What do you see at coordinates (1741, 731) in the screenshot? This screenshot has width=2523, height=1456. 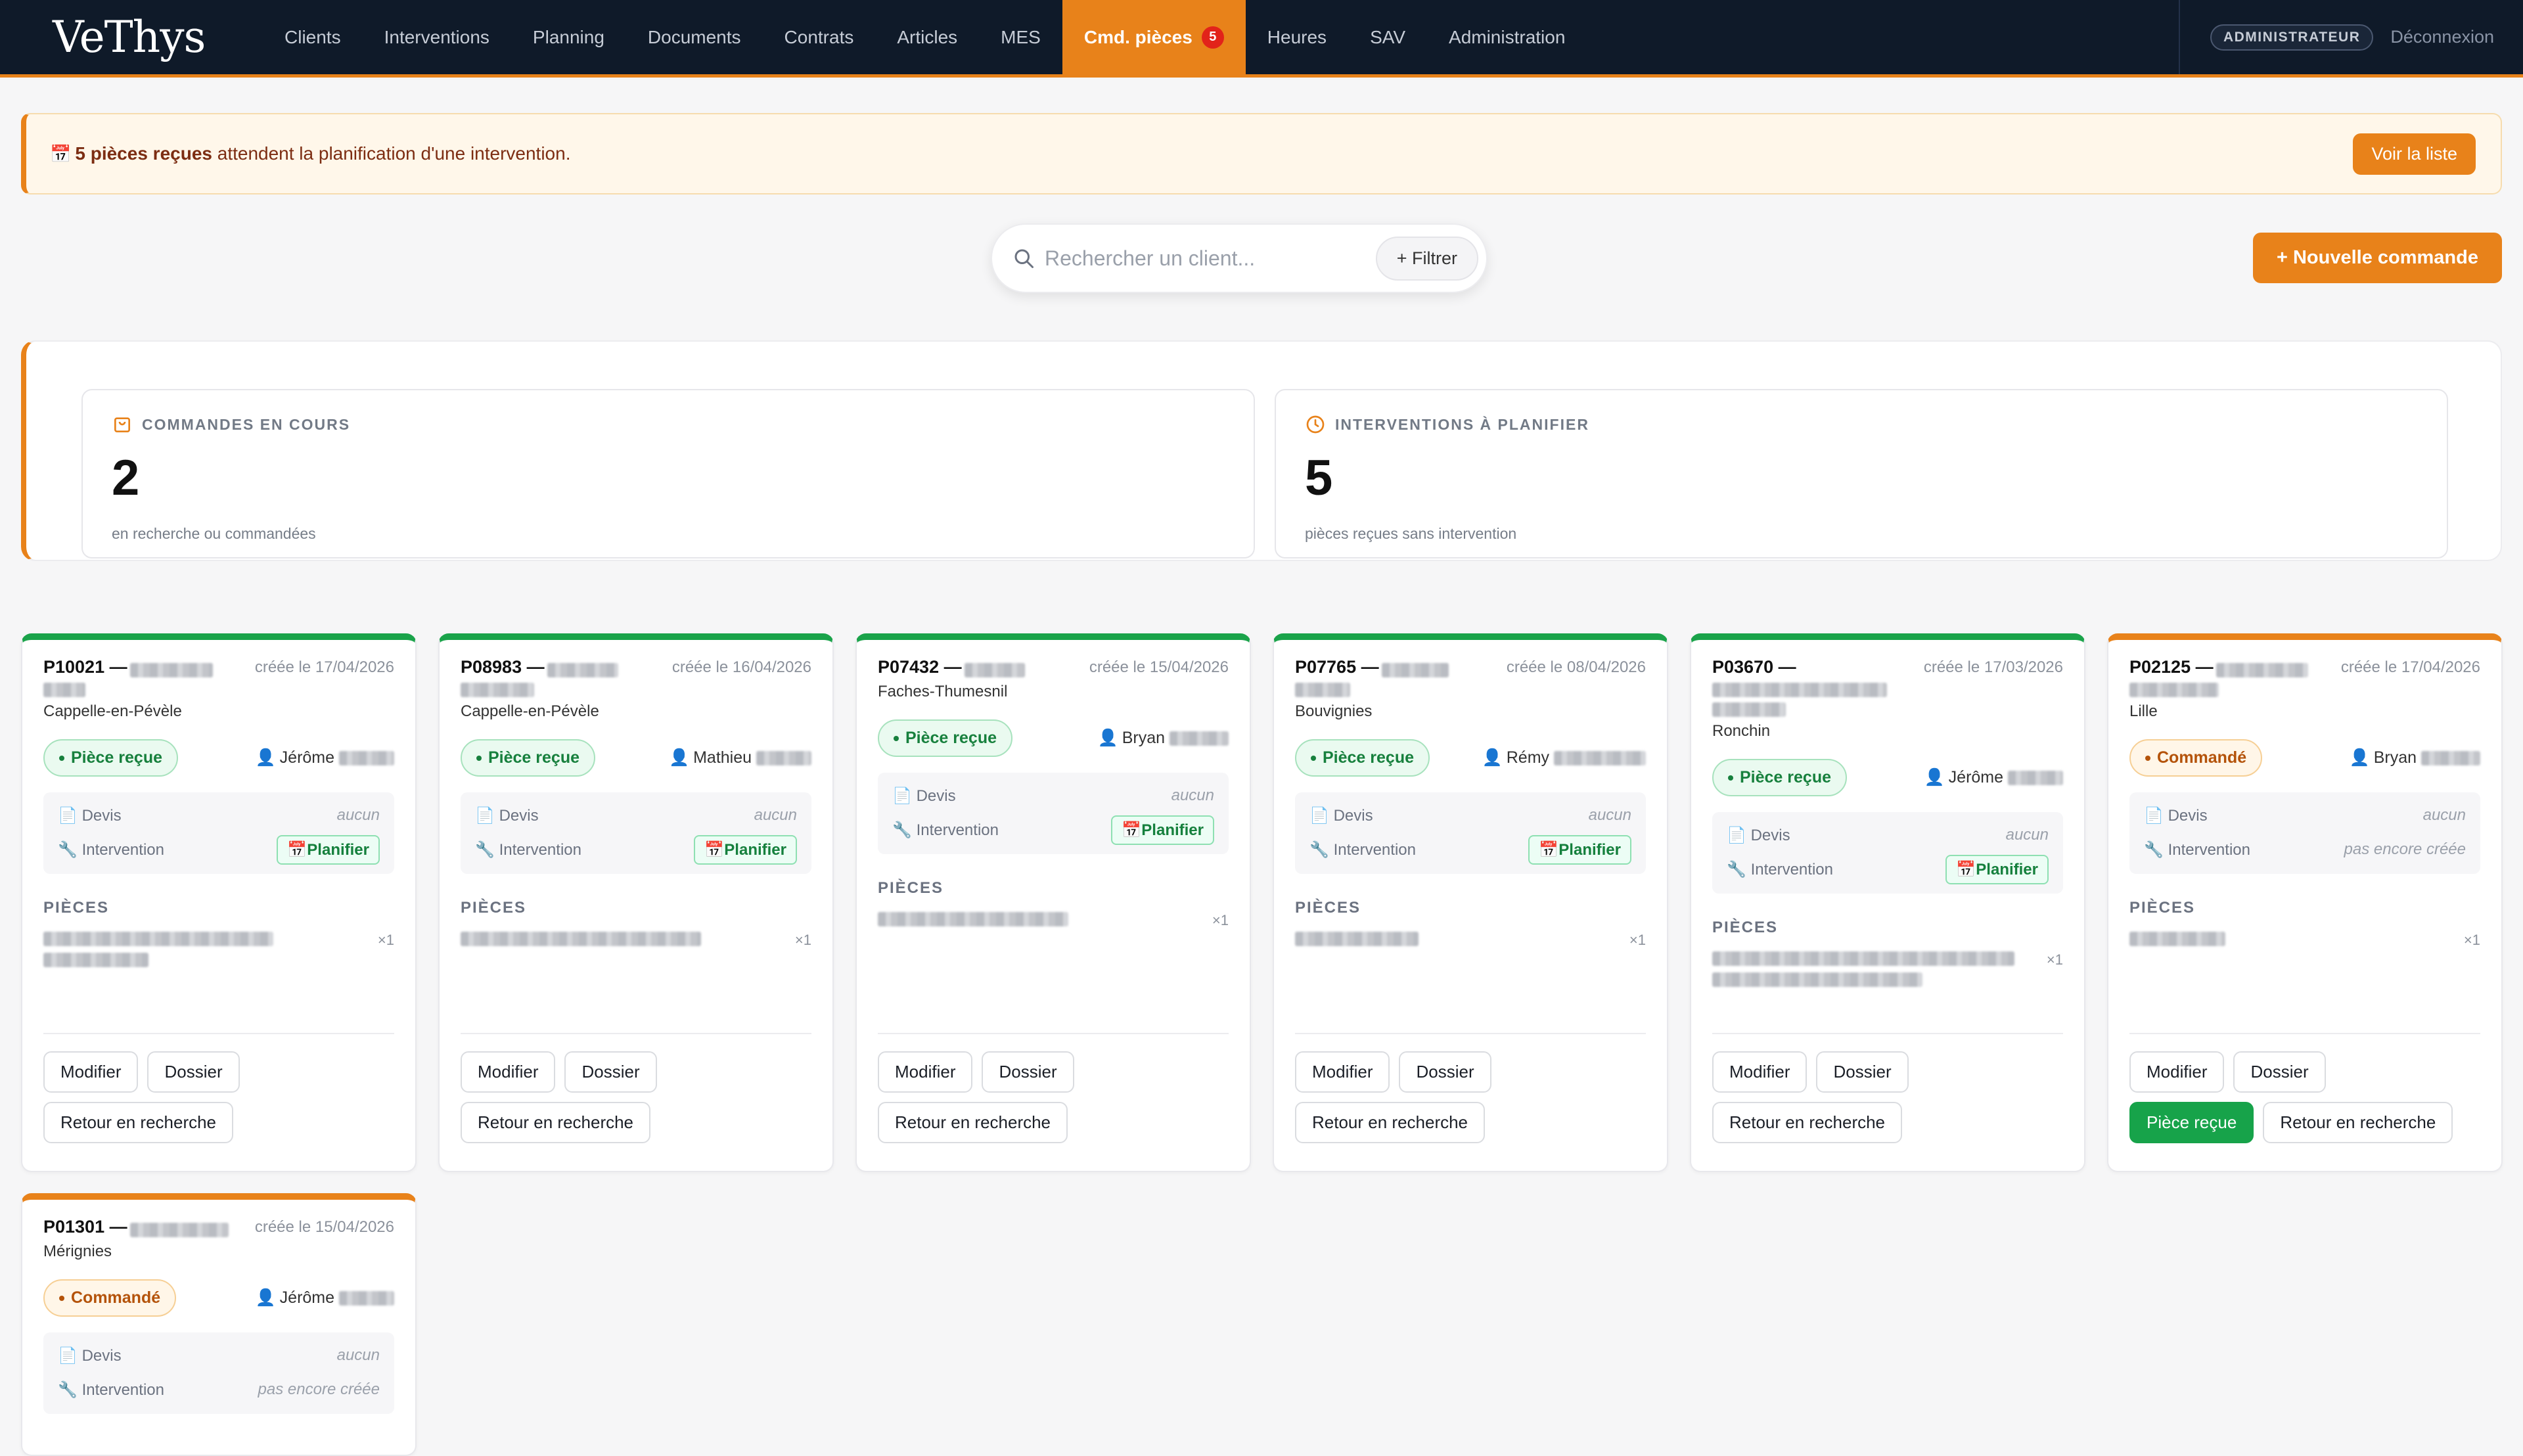 I see `order-city: Ronchin` at bounding box center [1741, 731].